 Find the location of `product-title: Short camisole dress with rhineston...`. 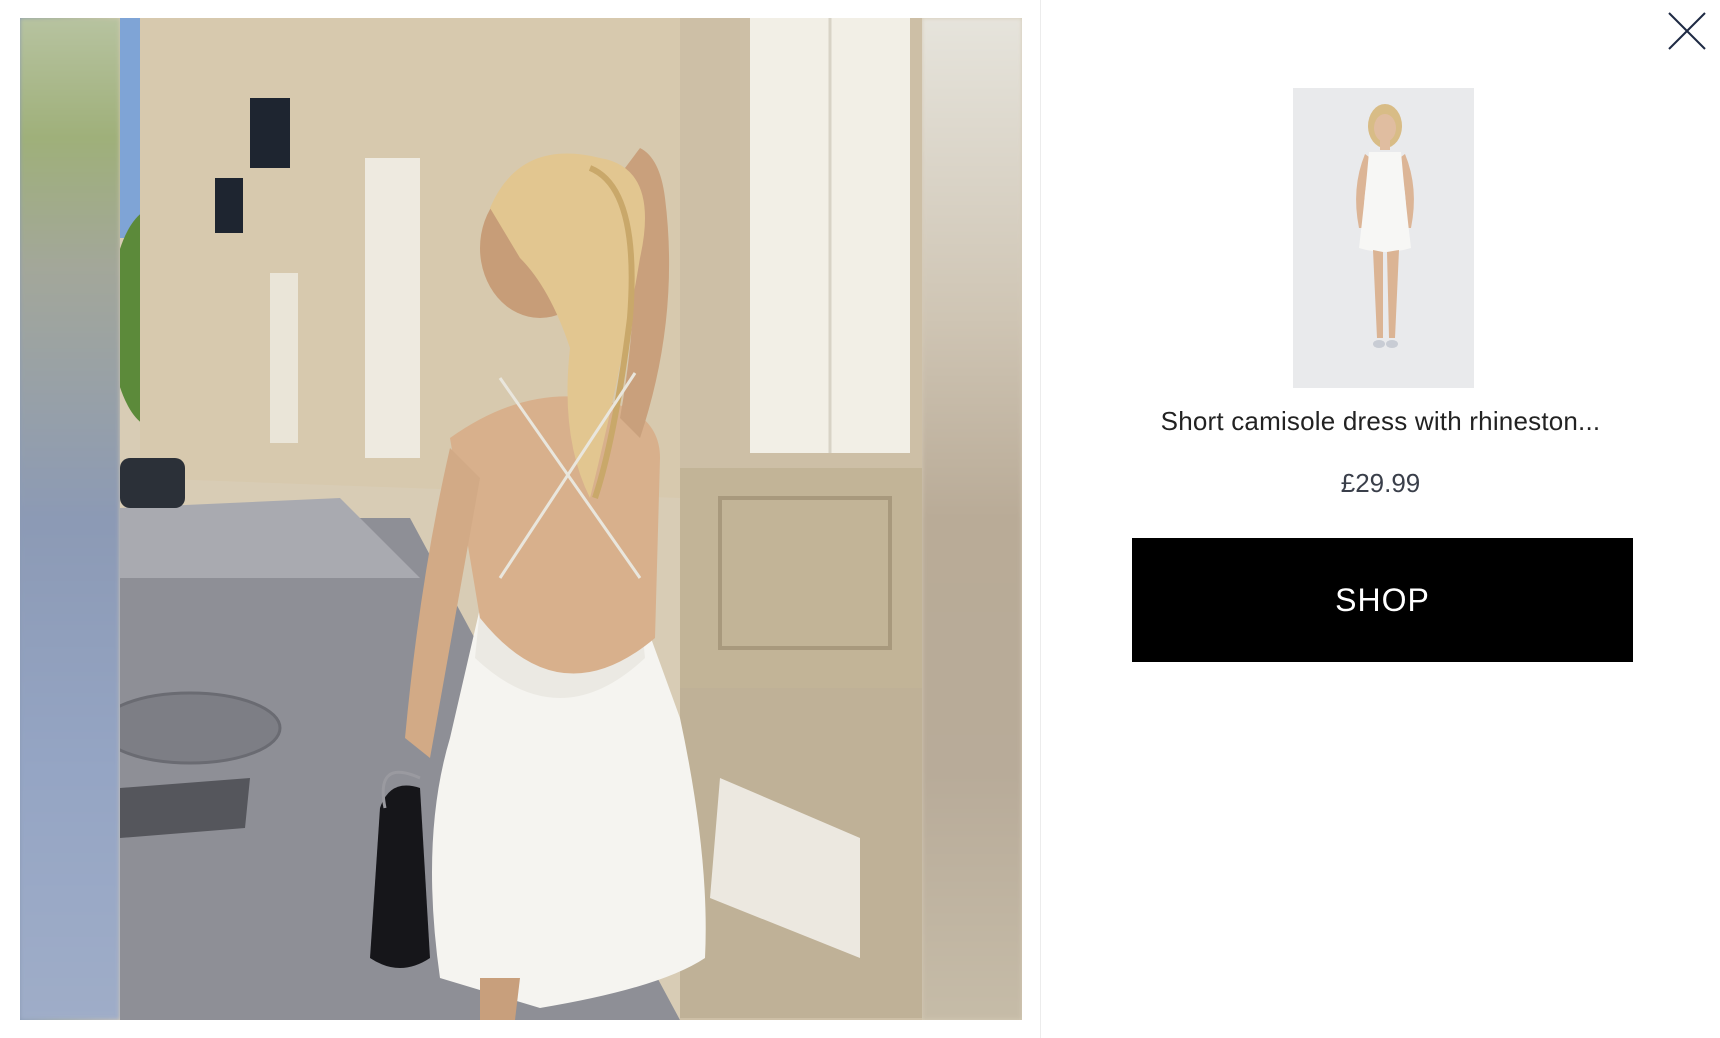

product-title: Short camisole dress with rhineston... is located at coordinates (1380, 421).